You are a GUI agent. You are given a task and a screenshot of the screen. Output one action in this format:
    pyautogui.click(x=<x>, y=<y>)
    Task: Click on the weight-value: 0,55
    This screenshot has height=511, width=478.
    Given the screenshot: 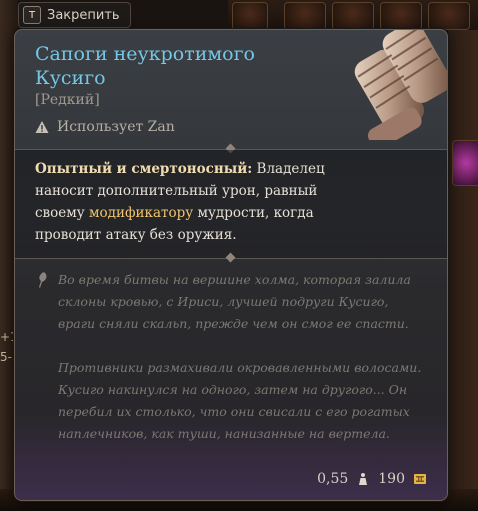 What is the action you would take?
    pyautogui.click(x=333, y=479)
    